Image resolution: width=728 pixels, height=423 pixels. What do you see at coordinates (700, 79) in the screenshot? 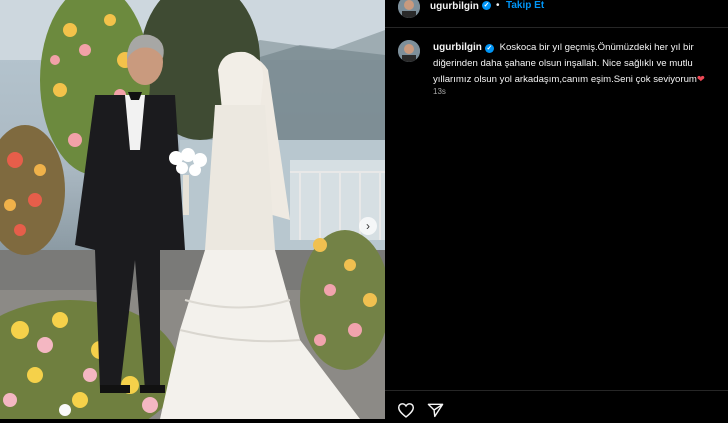
I see `heart-emoji: ❤` at bounding box center [700, 79].